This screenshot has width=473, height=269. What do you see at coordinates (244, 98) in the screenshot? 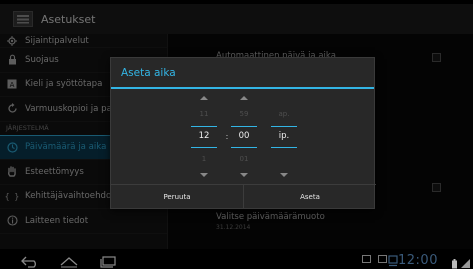
I see `minute-increment-icon` at bounding box center [244, 98].